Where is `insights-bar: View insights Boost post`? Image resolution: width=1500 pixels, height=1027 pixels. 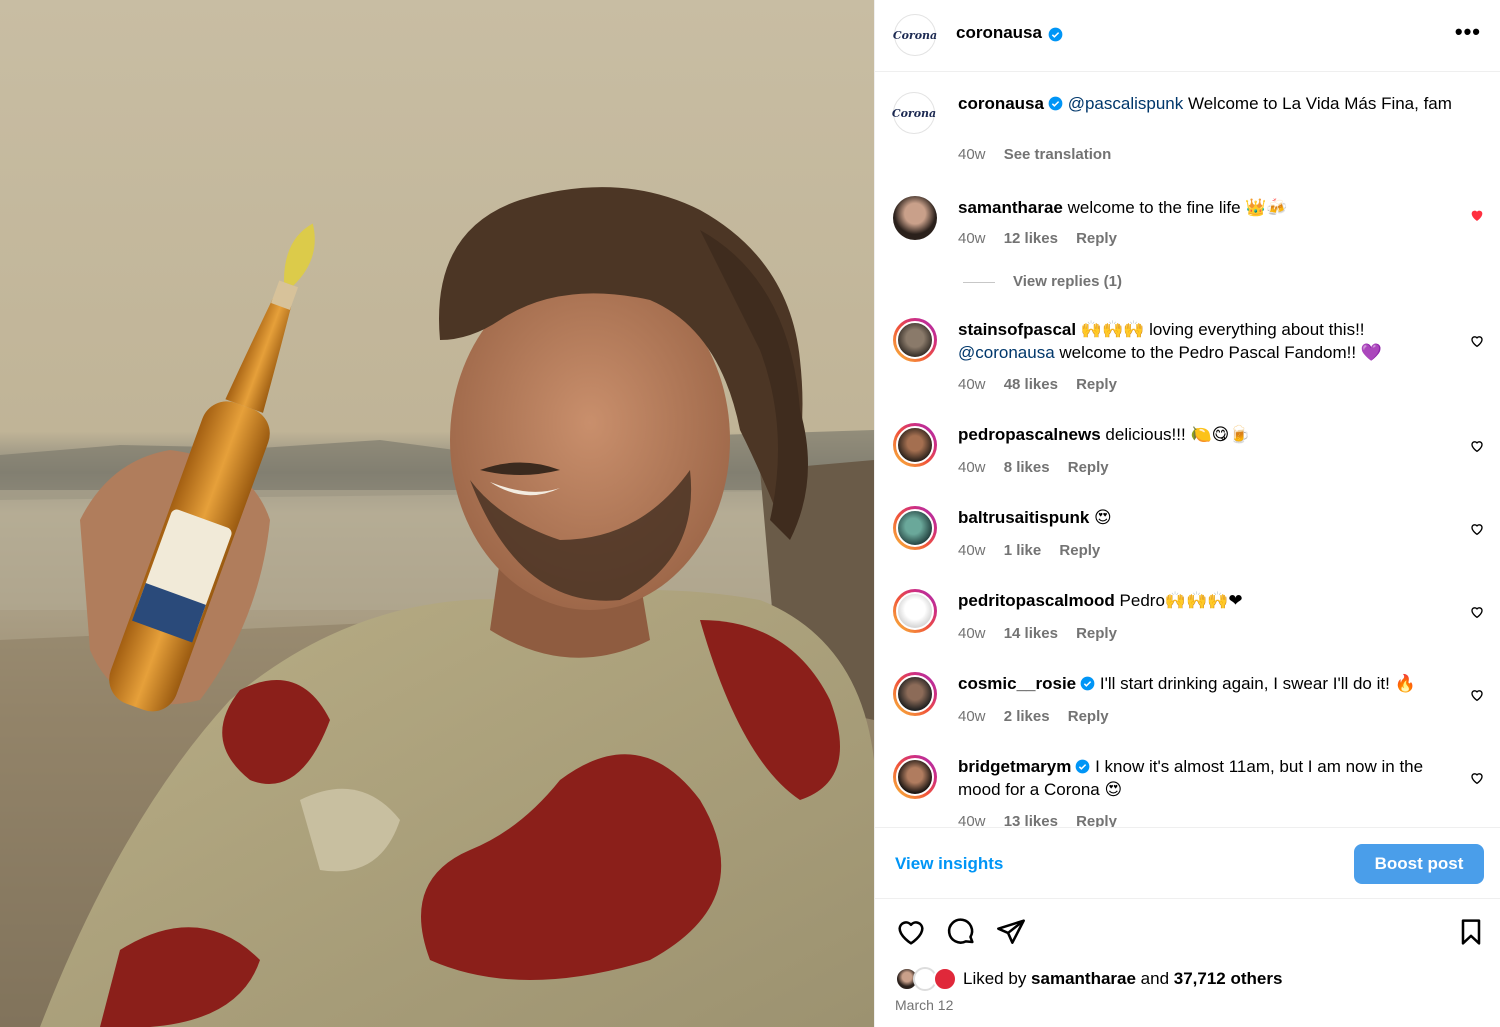
insights-bar: View insights Boost post is located at coordinates (1187, 863).